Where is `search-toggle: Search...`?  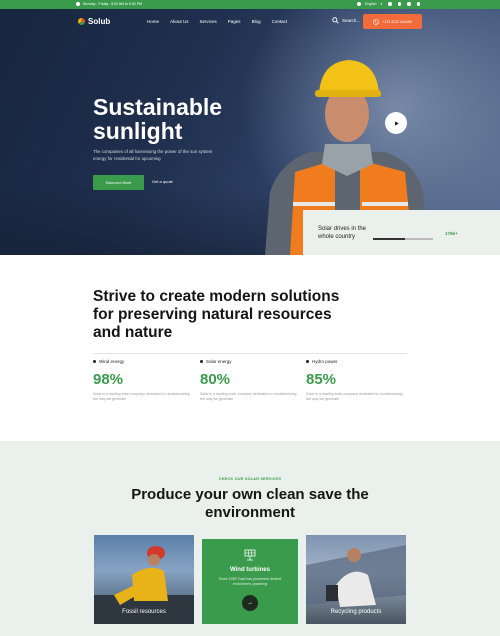
search-toggle: Search... is located at coordinates (346, 20).